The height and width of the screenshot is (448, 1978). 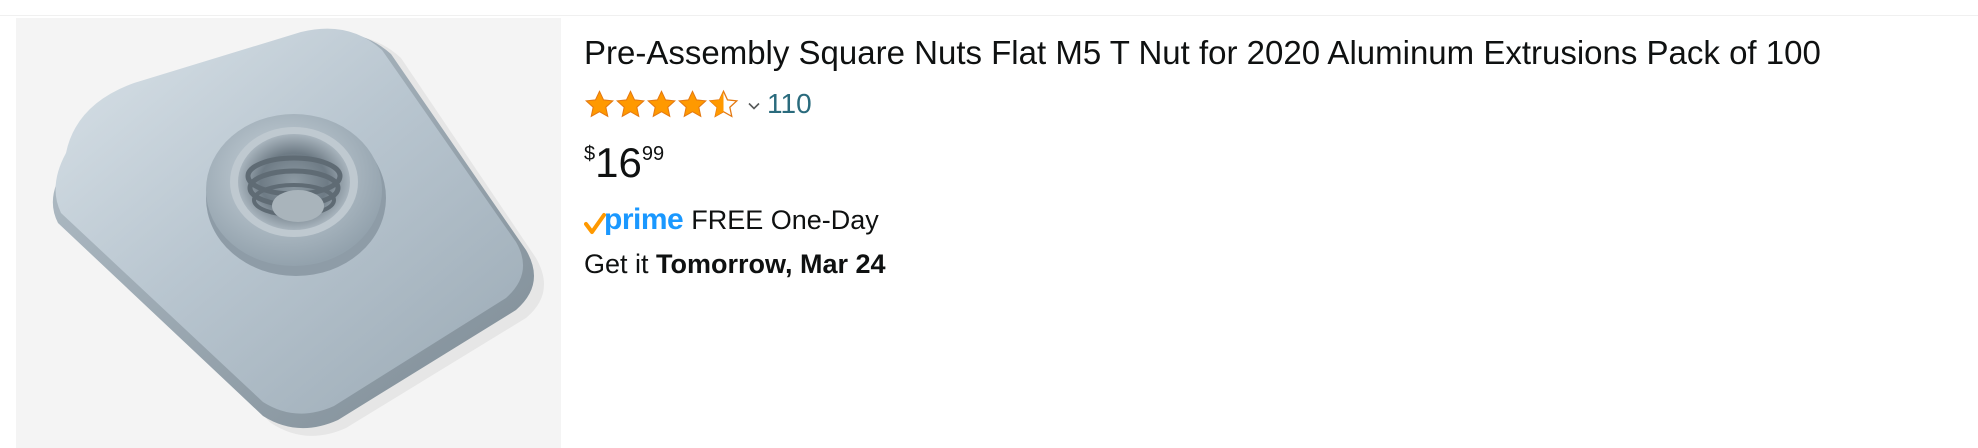 What do you see at coordinates (1279, 220) in the screenshot?
I see `prime-badge: prime FREE One-Day` at bounding box center [1279, 220].